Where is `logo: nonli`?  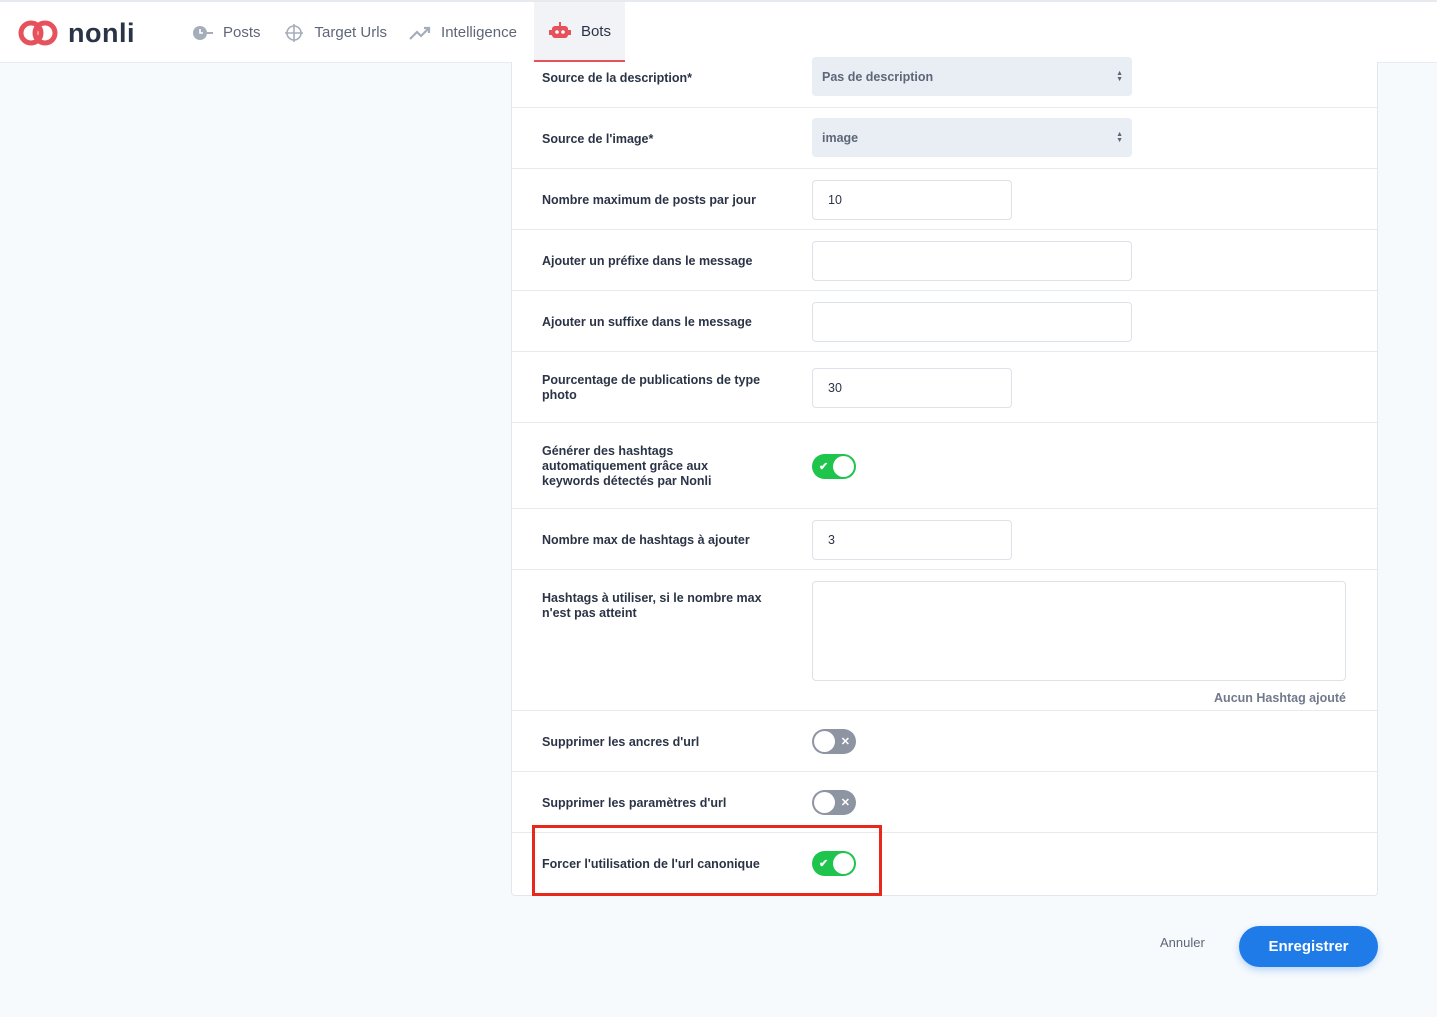 logo: nonli is located at coordinates (76, 33).